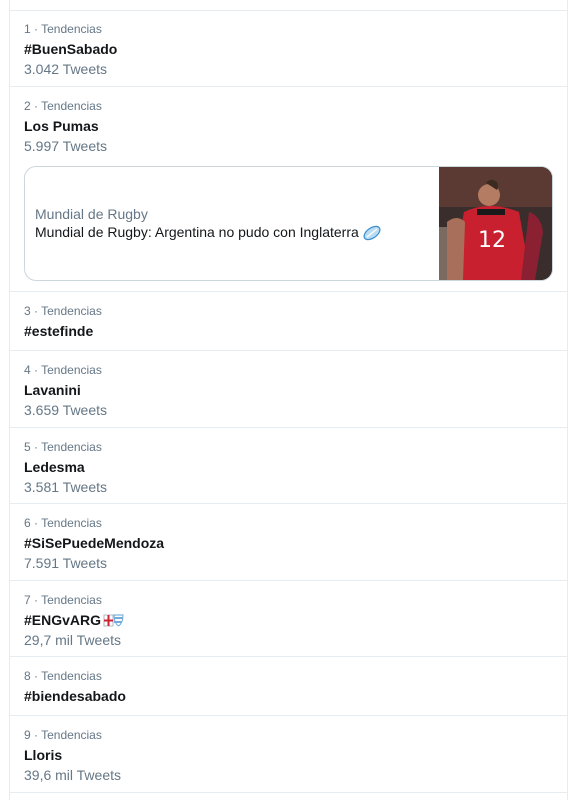 The width and height of the screenshot is (578, 800). I want to click on news-card-source: Mundial de Rugby, so click(91, 214).